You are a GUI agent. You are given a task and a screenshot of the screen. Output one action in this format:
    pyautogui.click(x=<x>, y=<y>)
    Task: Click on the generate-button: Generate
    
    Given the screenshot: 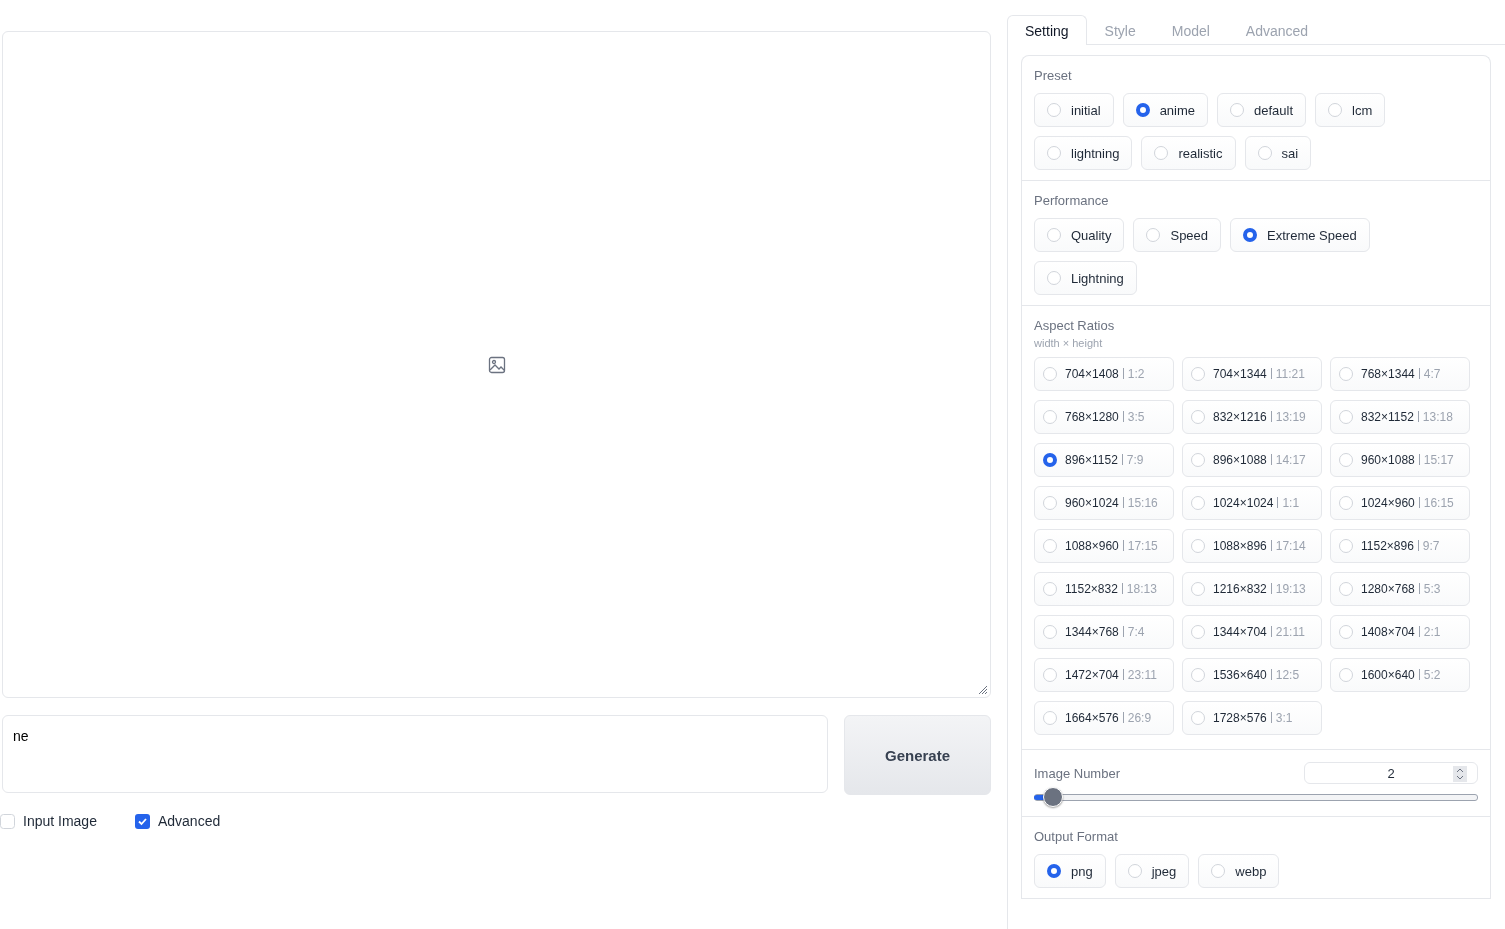 What is the action you would take?
    pyautogui.click(x=917, y=755)
    